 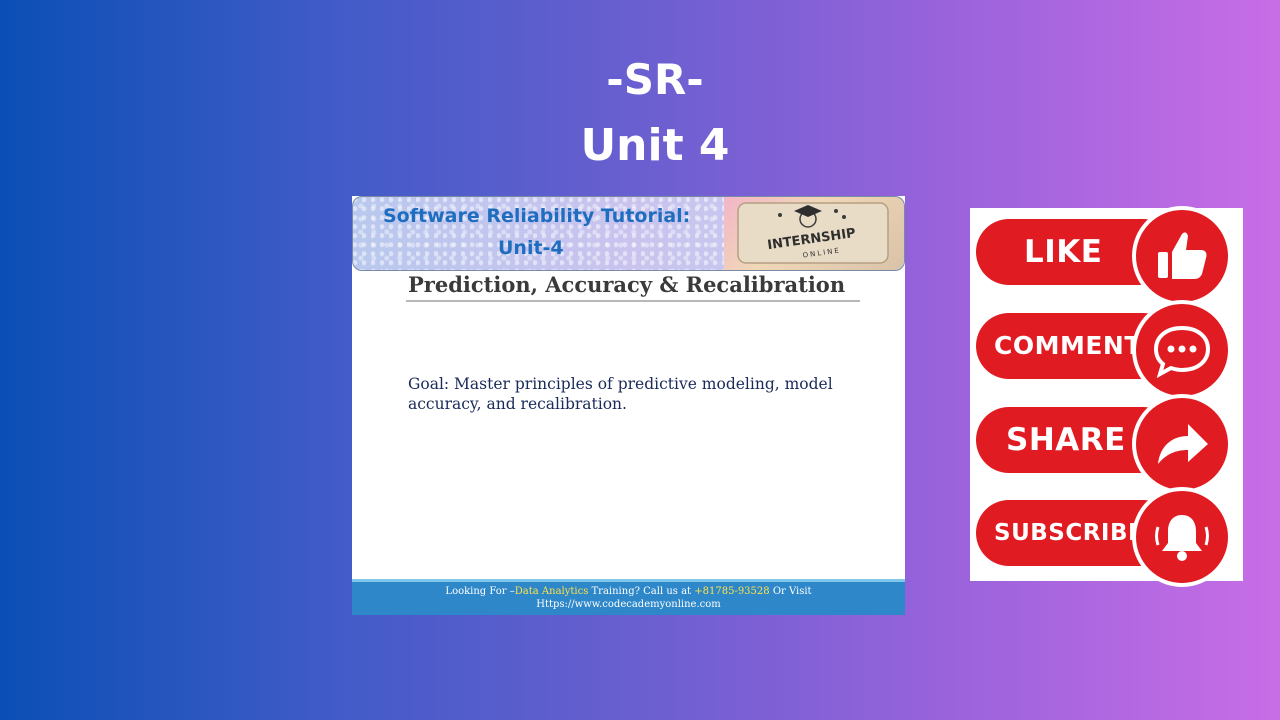 What do you see at coordinates (633, 301) in the screenshot?
I see `slide-divider` at bounding box center [633, 301].